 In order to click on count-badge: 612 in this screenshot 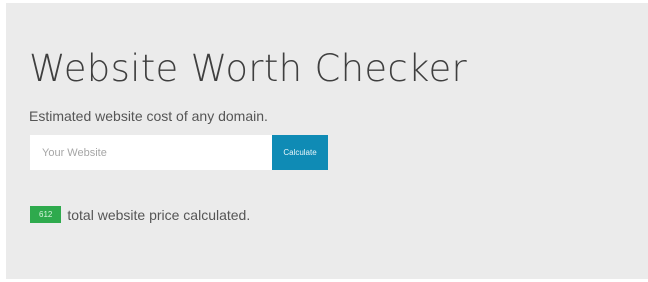, I will do `click(46, 214)`.